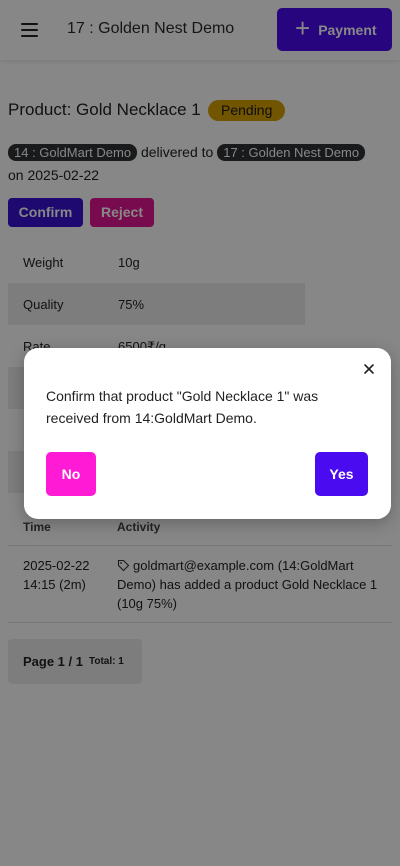  What do you see at coordinates (71, 474) in the screenshot?
I see `no-button: No` at bounding box center [71, 474].